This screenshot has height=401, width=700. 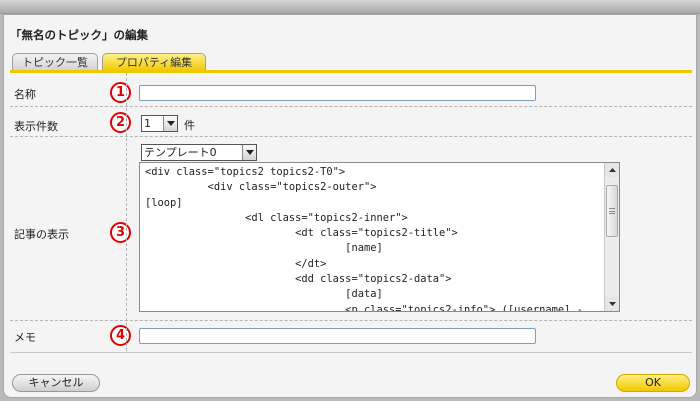 I want to click on marker-3: 3, so click(x=120, y=232).